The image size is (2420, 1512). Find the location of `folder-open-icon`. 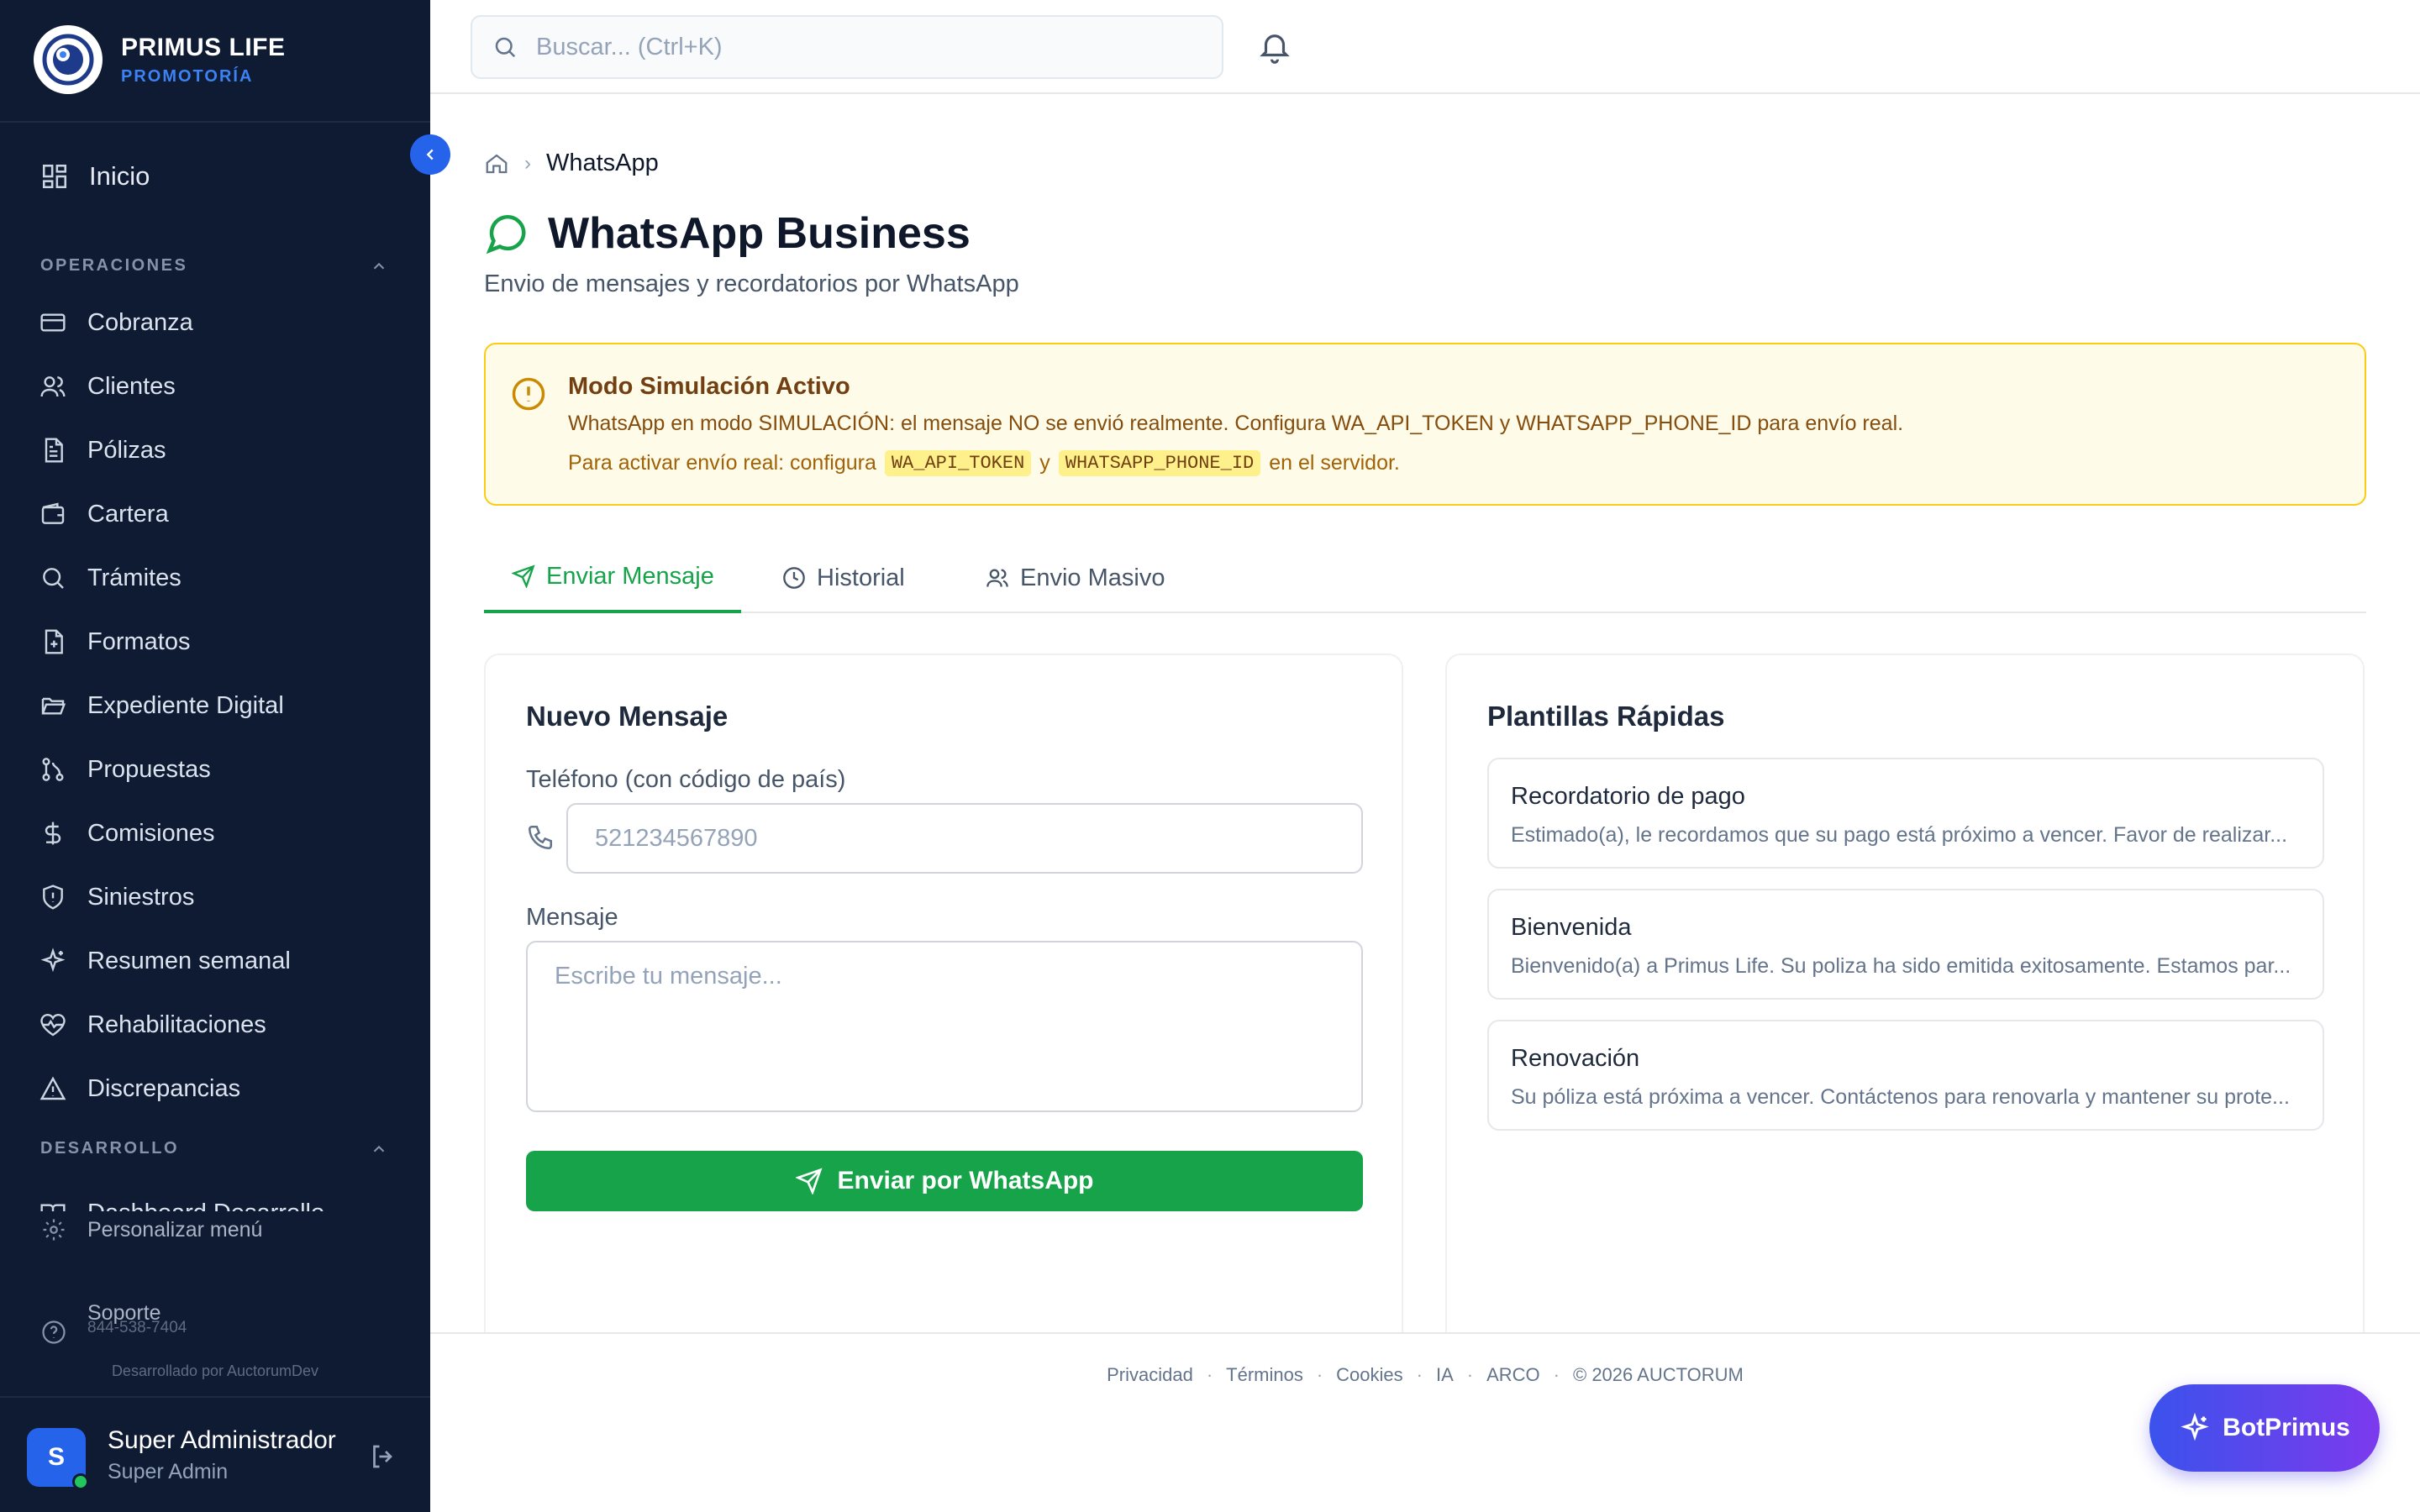

folder-open-icon is located at coordinates (53, 705).